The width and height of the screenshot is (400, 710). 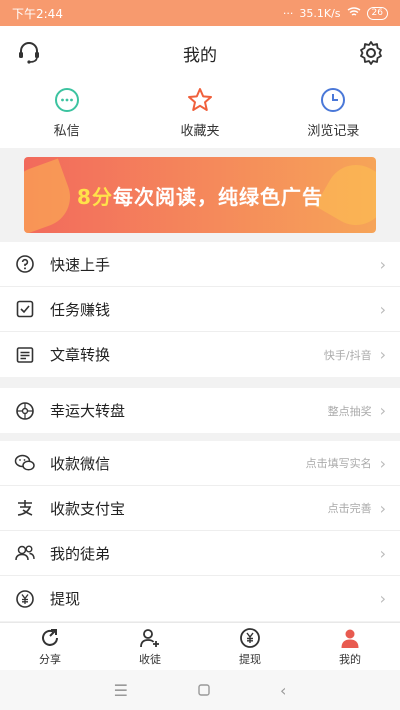 What do you see at coordinates (350, 638) in the screenshot?
I see `user-filled-icon` at bounding box center [350, 638].